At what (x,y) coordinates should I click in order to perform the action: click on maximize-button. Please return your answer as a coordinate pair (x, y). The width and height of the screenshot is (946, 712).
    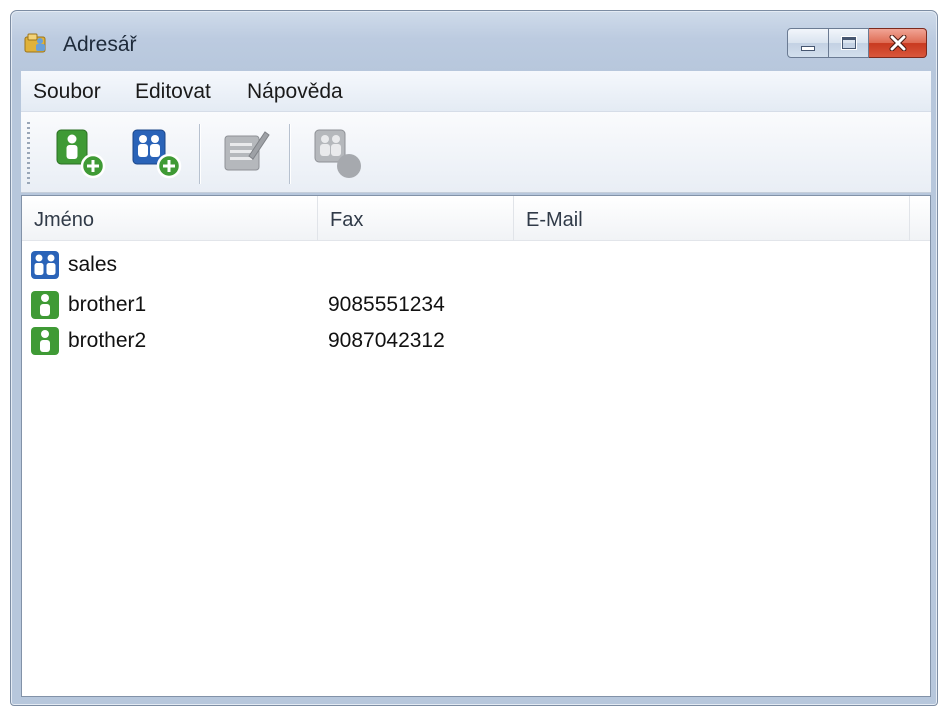
    Looking at the image, I should click on (849, 43).